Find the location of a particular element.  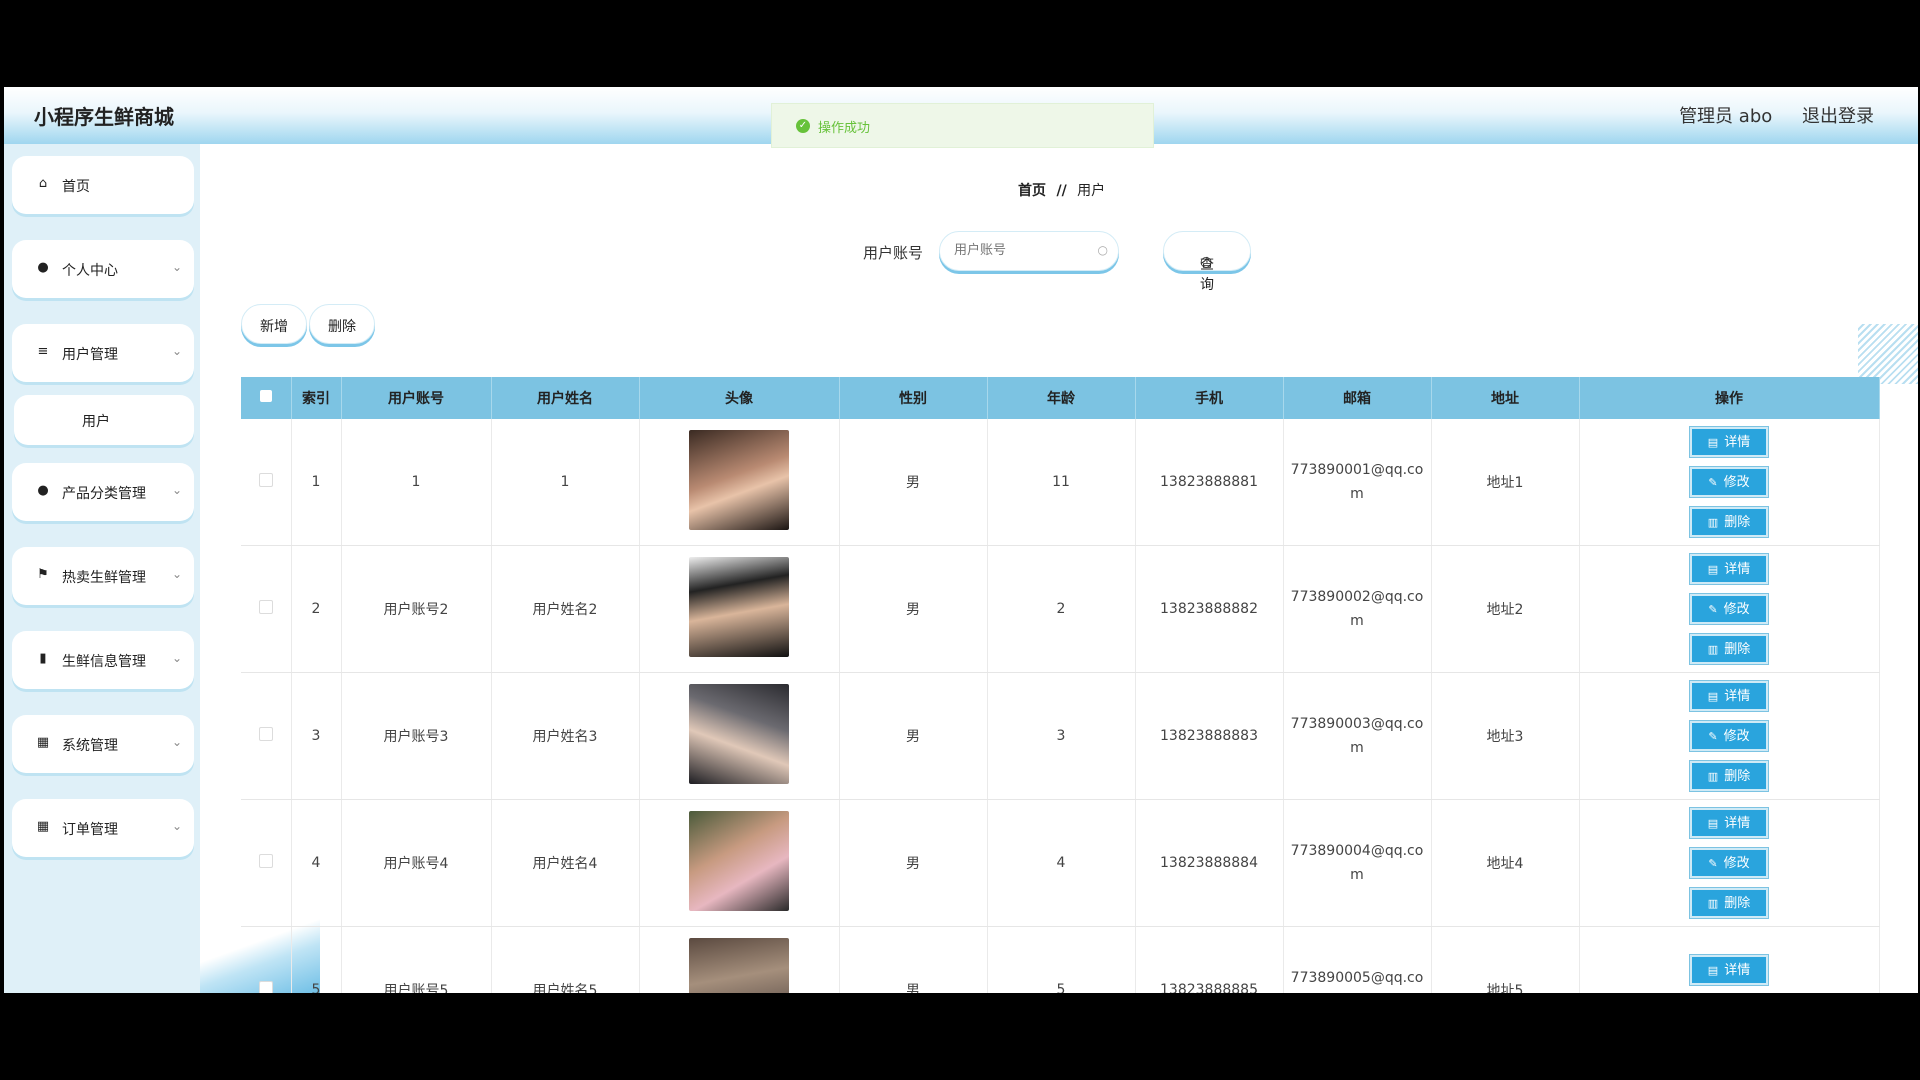

list-icon: ≡ is located at coordinates (43, 351).